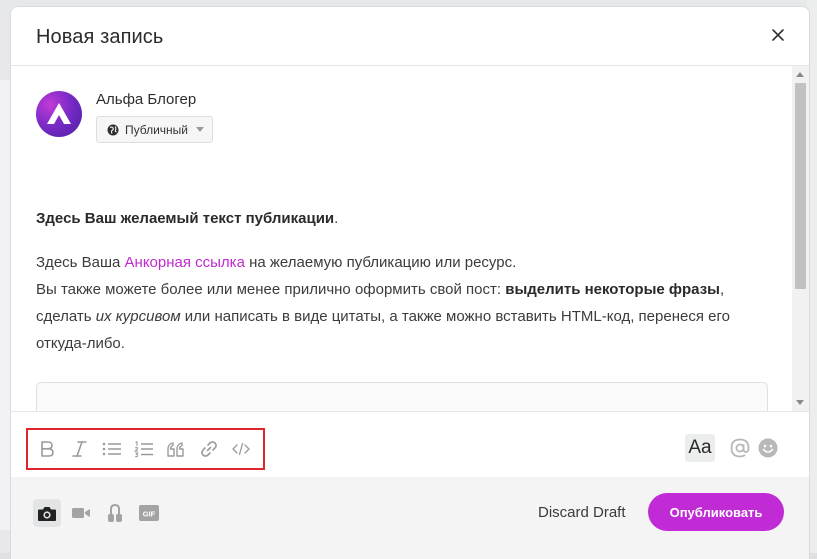 This screenshot has width=817, height=559. What do you see at coordinates (146, 99) in the screenshot?
I see `author-name: Альфа Блогер` at bounding box center [146, 99].